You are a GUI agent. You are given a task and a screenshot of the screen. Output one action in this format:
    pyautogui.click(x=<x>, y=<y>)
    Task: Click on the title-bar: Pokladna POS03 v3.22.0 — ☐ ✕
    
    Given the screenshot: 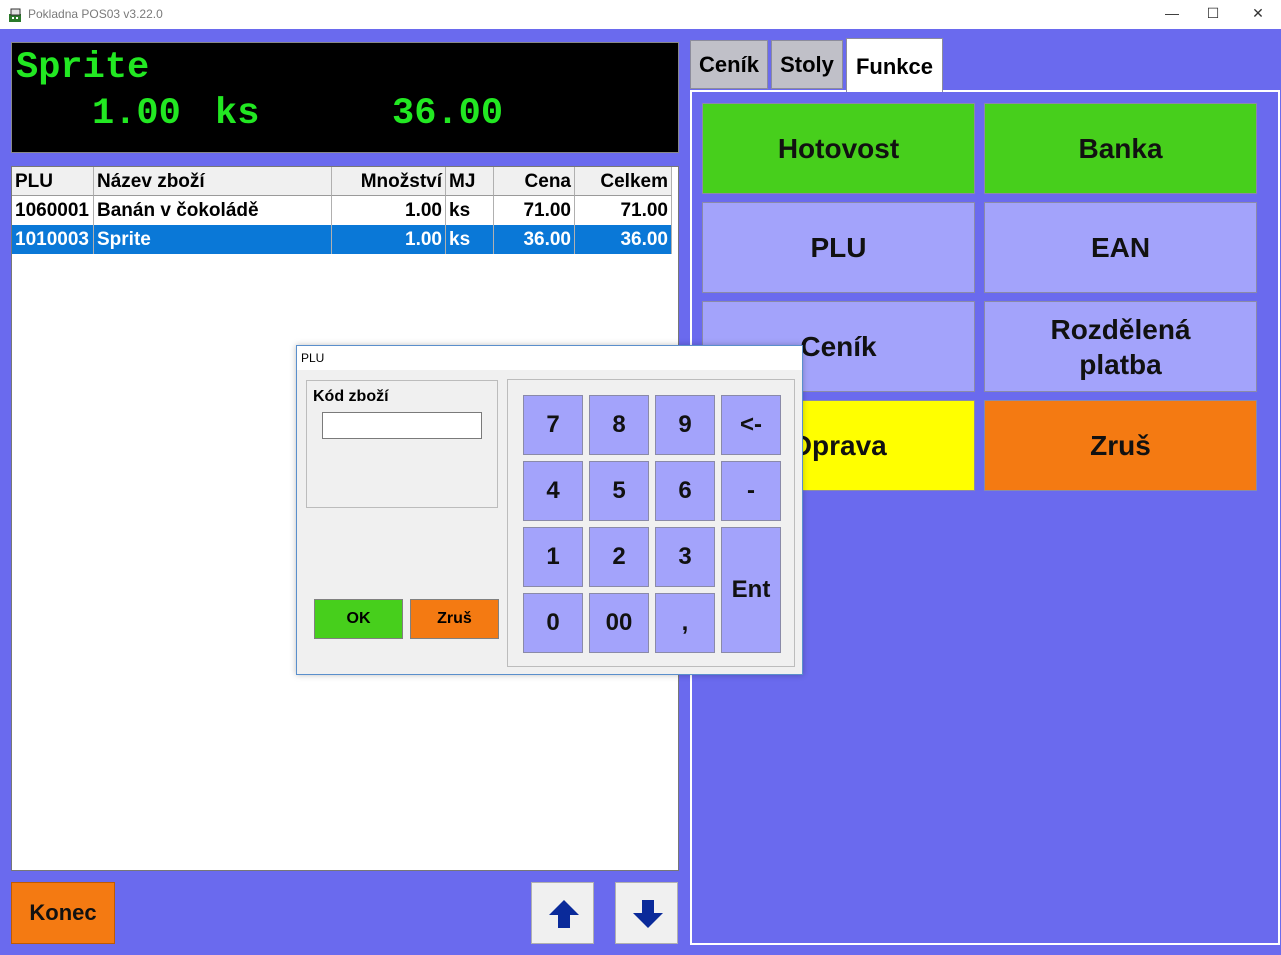 What is the action you would take?
    pyautogui.click(x=640, y=14)
    